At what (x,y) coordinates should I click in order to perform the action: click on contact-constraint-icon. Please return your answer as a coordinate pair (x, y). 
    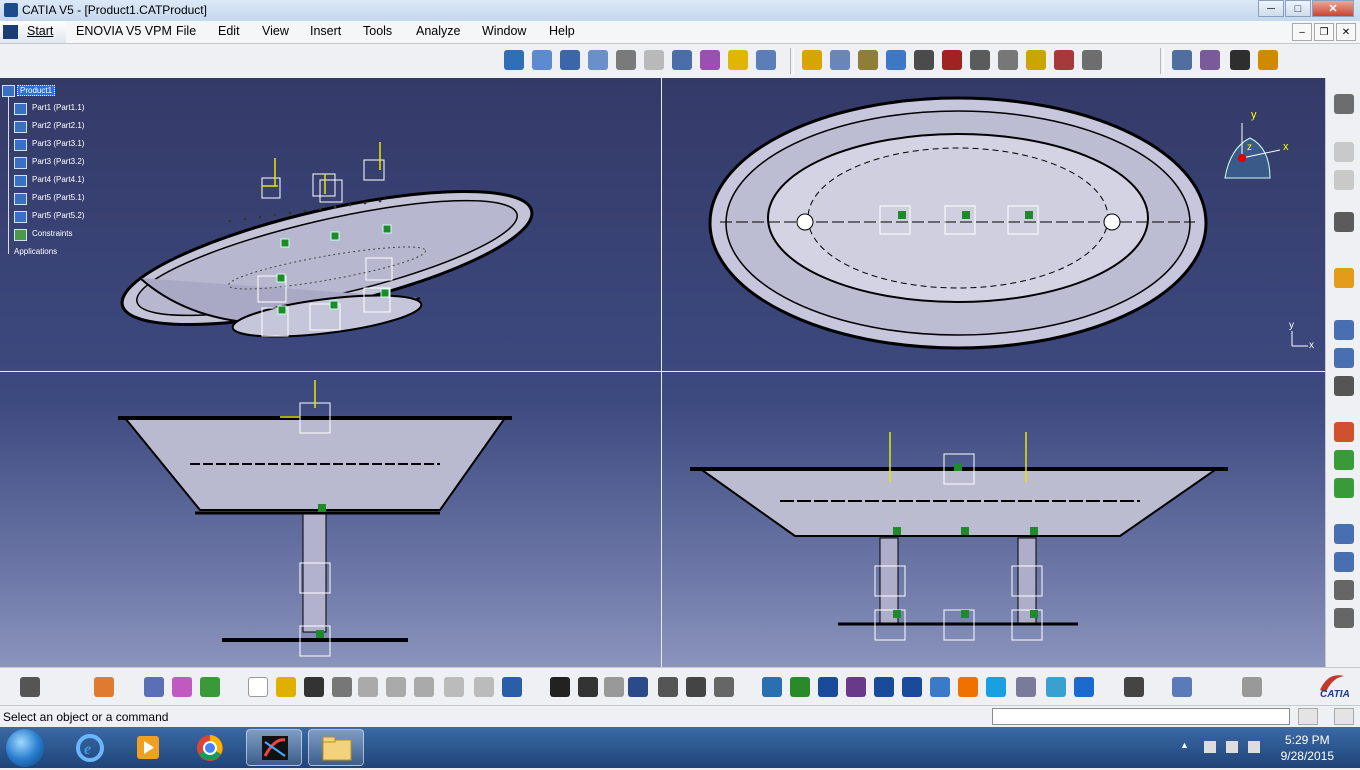
    Looking at the image, I should click on (868, 60).